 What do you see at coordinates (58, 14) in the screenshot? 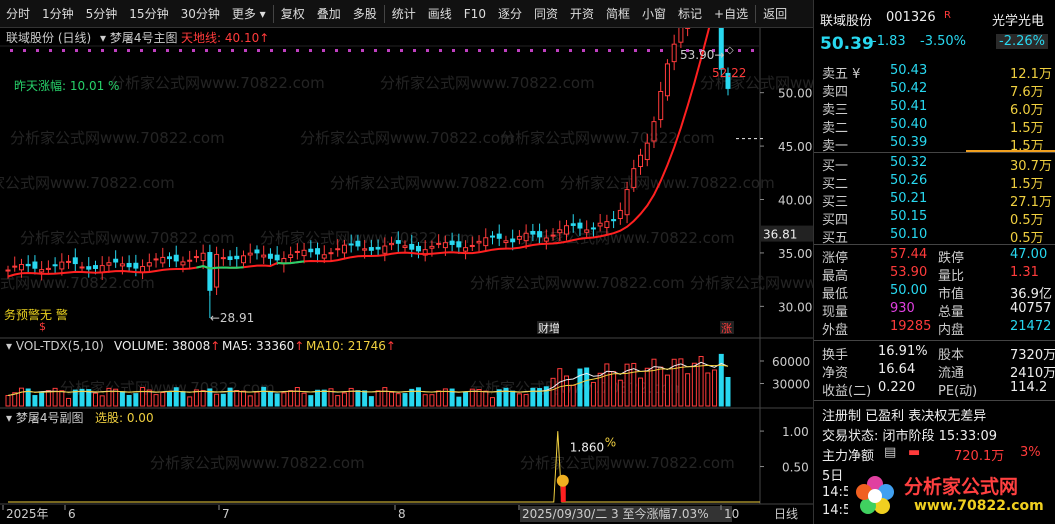
I see `toolbar-button-1: 1分钟` at bounding box center [58, 14].